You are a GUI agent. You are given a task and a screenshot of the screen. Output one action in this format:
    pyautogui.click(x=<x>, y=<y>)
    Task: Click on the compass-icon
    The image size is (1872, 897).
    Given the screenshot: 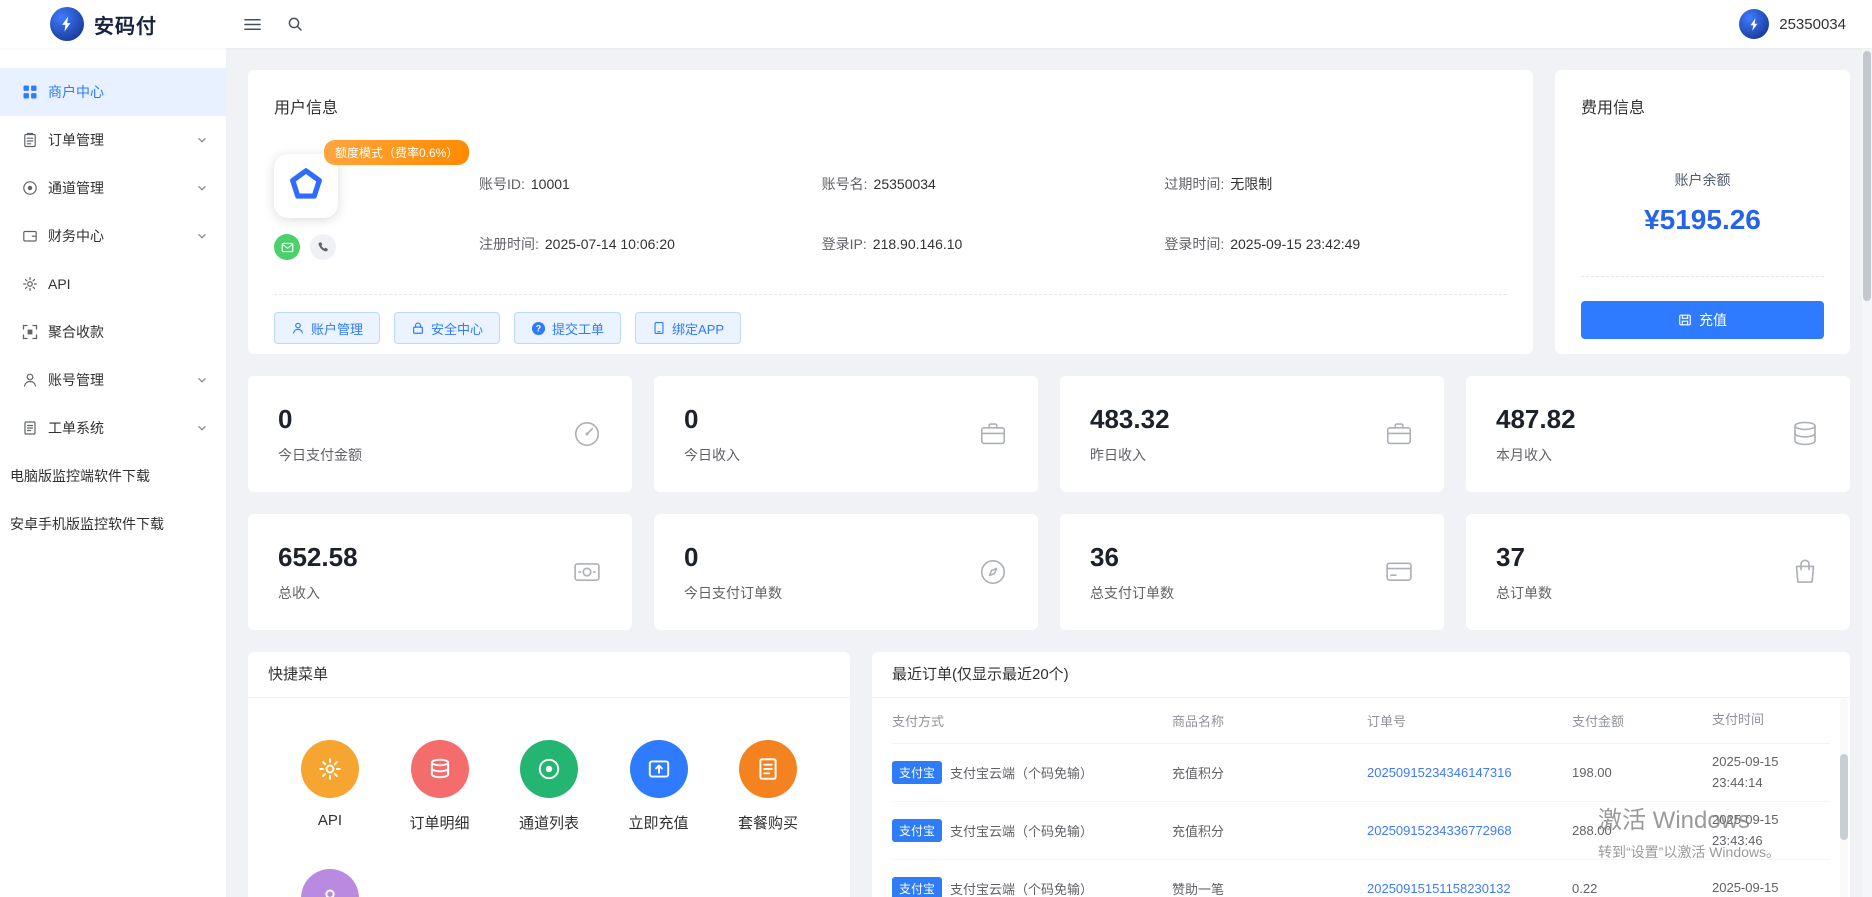 What is the action you would take?
    pyautogui.click(x=993, y=572)
    